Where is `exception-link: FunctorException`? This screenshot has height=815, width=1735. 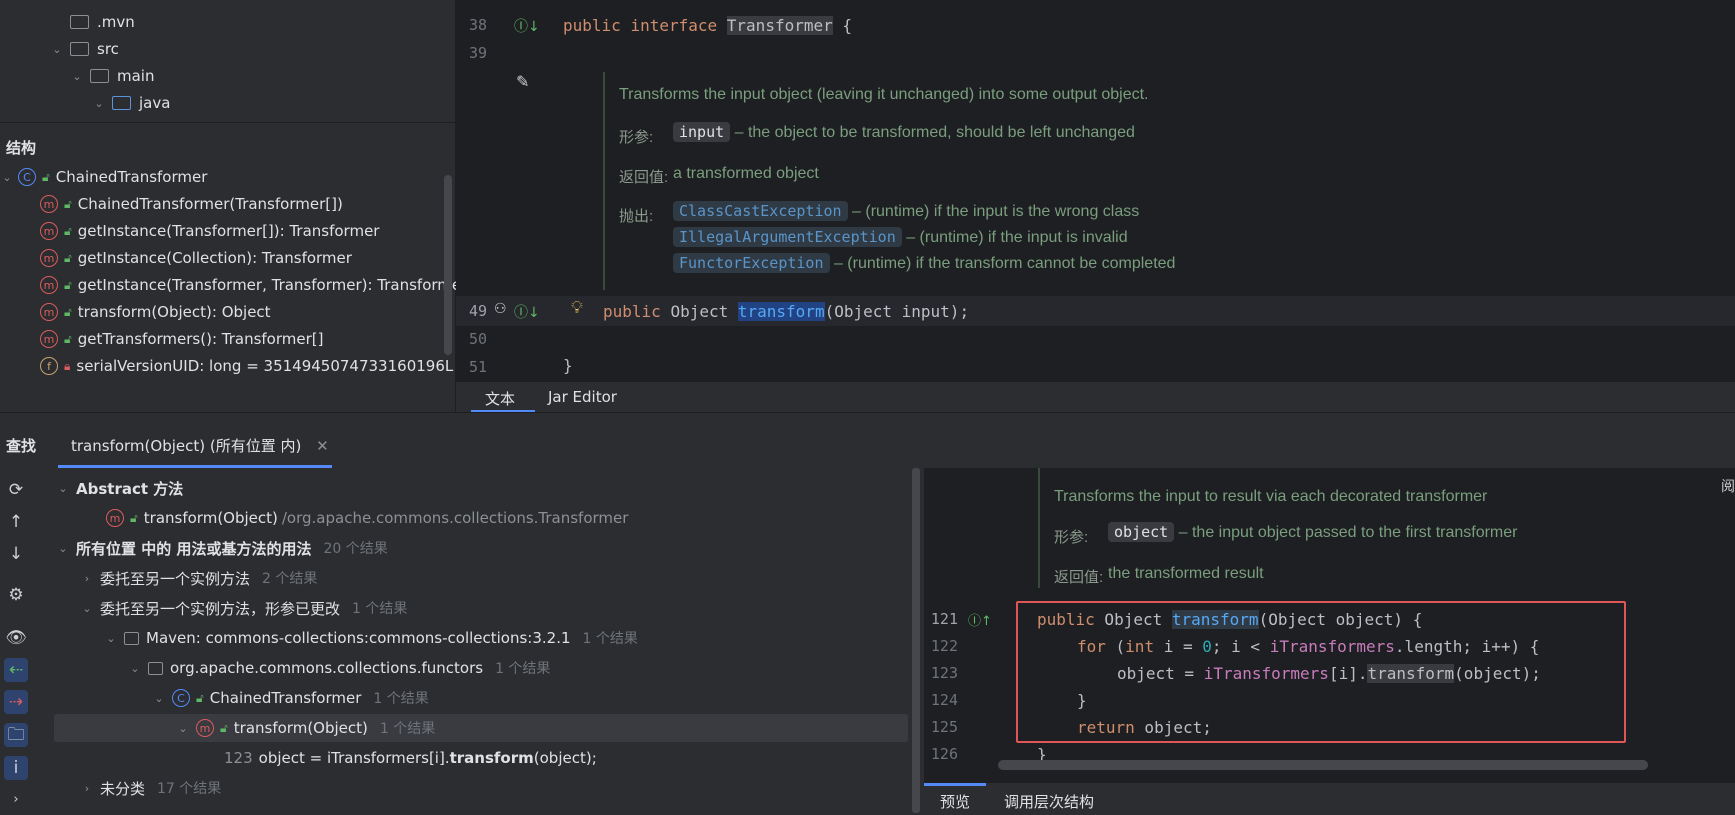 exception-link: FunctorException is located at coordinates (751, 263).